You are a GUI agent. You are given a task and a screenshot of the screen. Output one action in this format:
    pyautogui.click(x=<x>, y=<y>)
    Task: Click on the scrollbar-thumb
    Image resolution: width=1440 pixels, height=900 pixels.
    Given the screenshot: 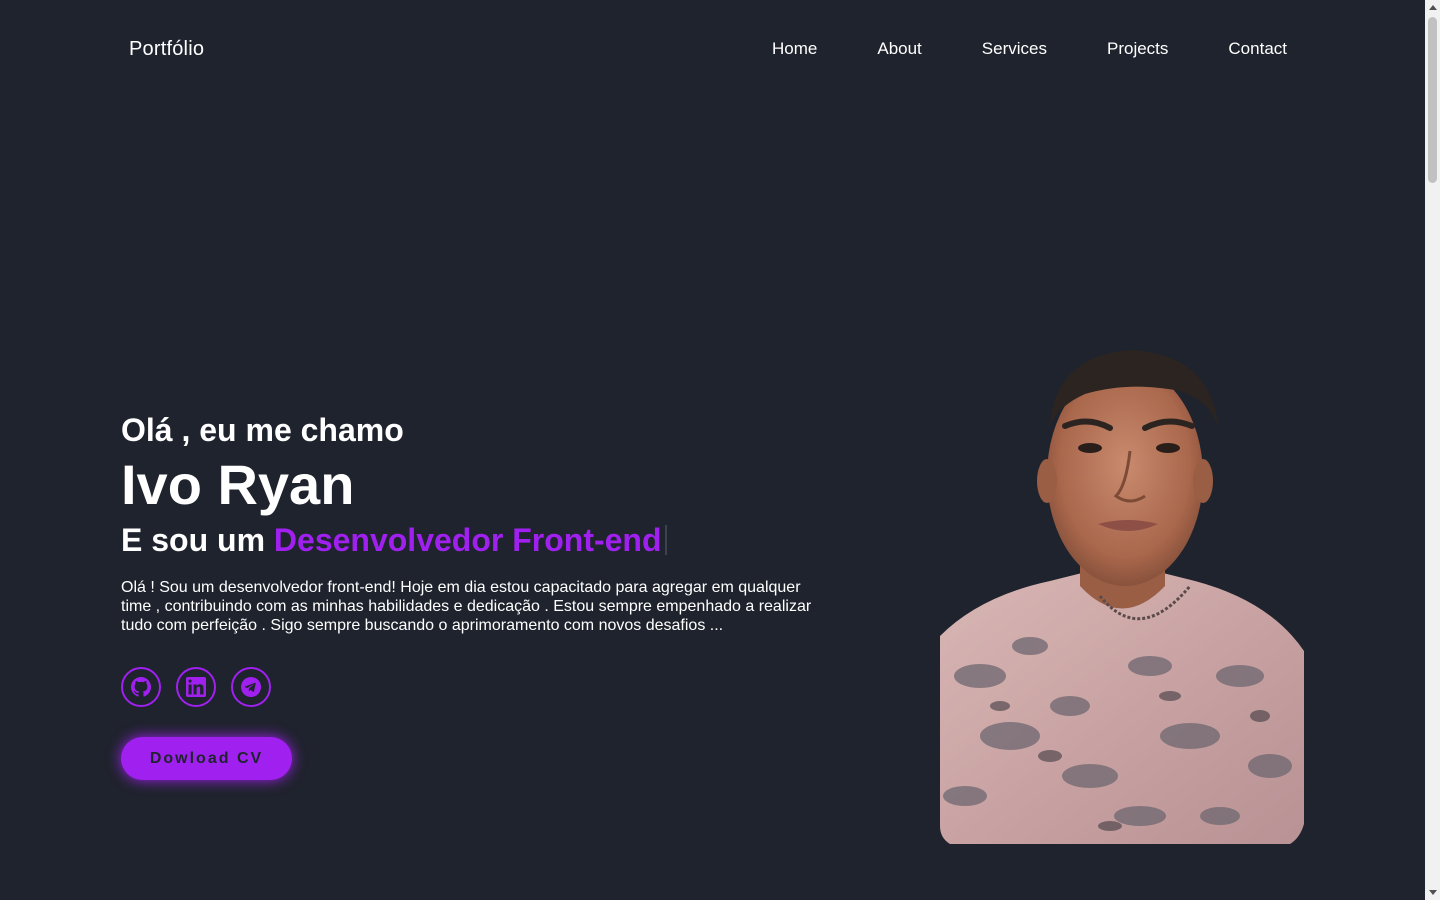 What is the action you would take?
    pyautogui.click(x=1432, y=100)
    